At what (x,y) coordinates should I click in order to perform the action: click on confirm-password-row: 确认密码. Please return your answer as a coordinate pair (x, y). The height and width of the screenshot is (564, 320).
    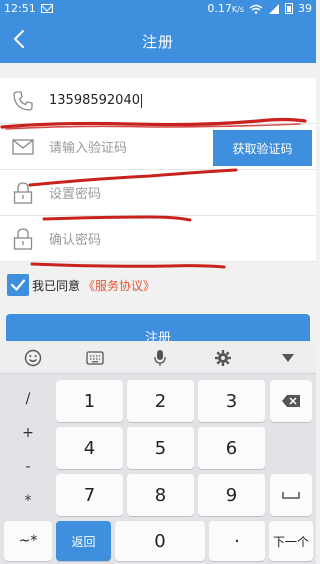
    Looking at the image, I should click on (158, 239).